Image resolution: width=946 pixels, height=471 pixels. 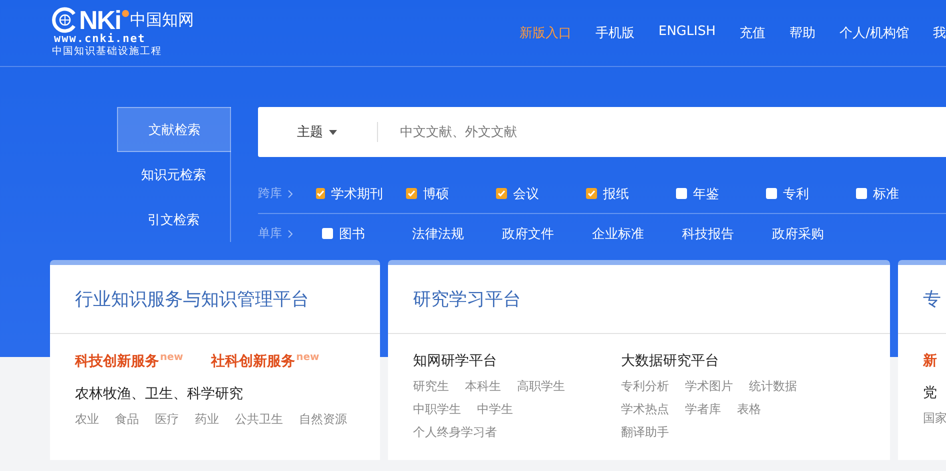 I want to click on nav-link: 我, so click(x=939, y=33).